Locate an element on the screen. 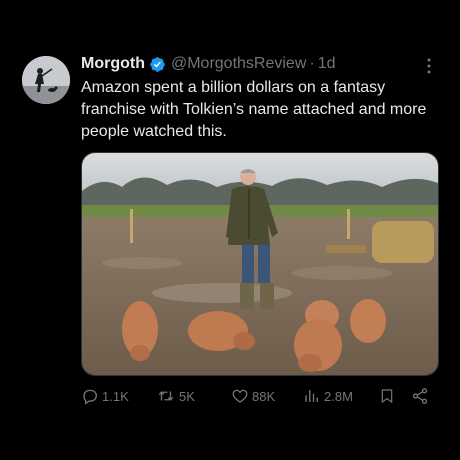  author-handle: @MorgothsReview is located at coordinates (238, 64).